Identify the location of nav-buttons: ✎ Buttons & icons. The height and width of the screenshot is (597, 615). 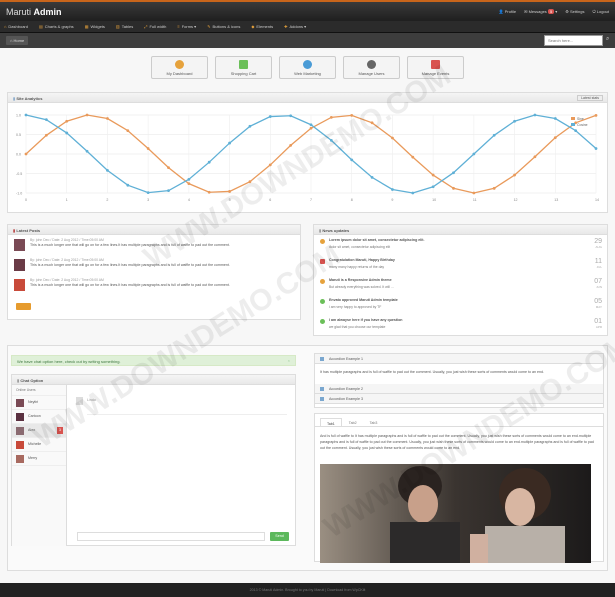
(223, 26).